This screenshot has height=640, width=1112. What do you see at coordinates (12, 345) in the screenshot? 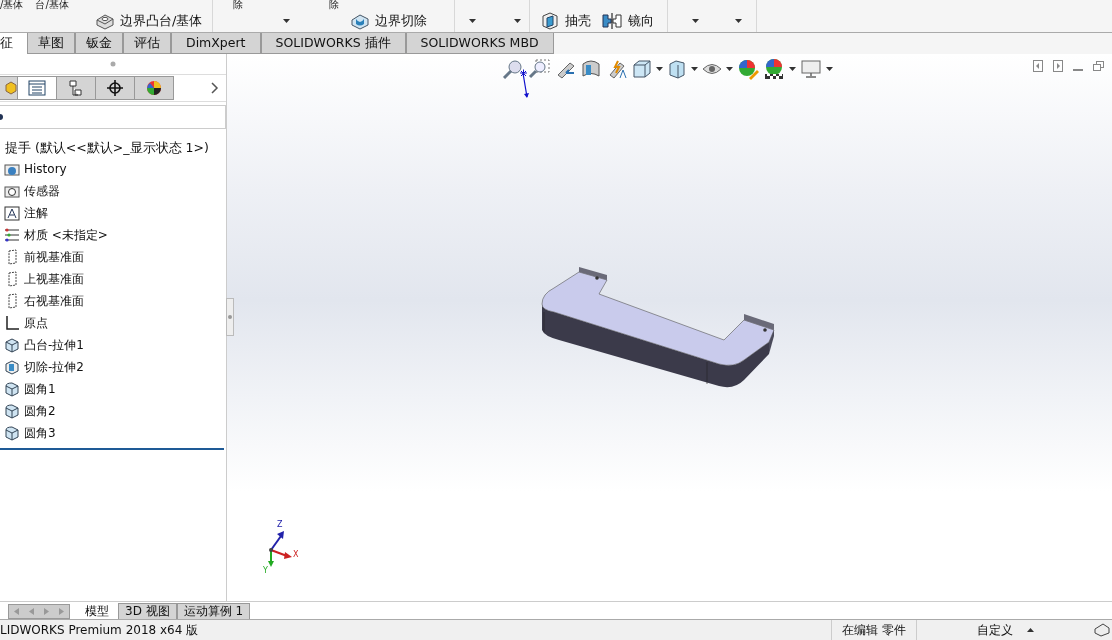
I see `extrude-icon` at bounding box center [12, 345].